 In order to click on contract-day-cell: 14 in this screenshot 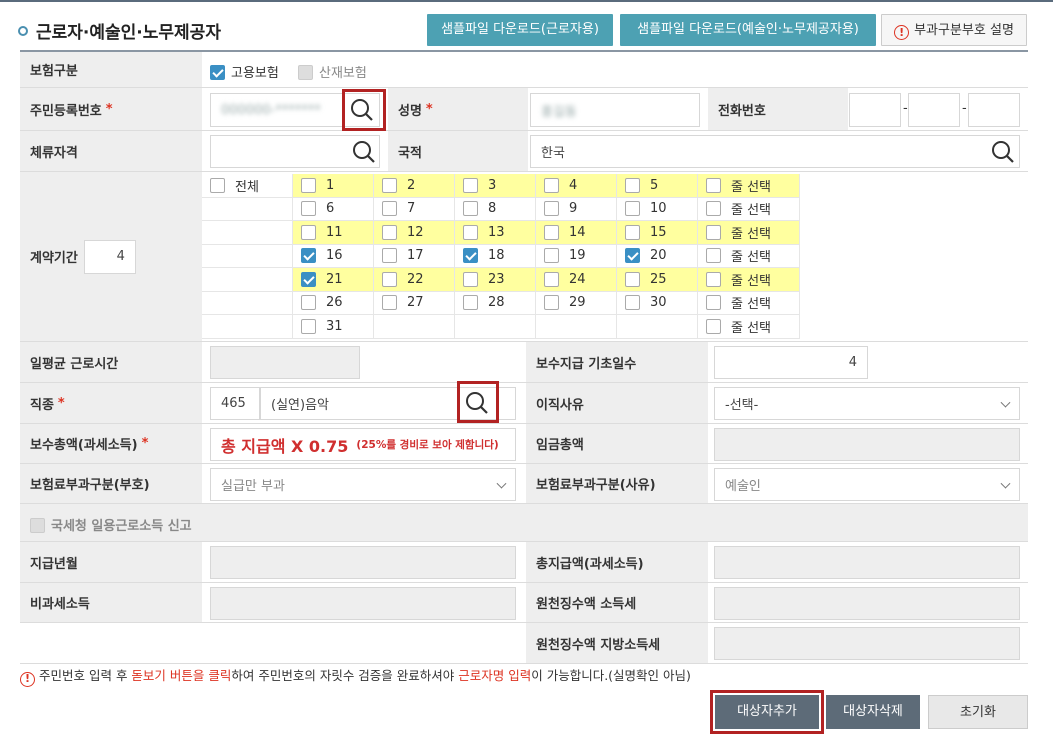, I will do `click(576, 233)`.